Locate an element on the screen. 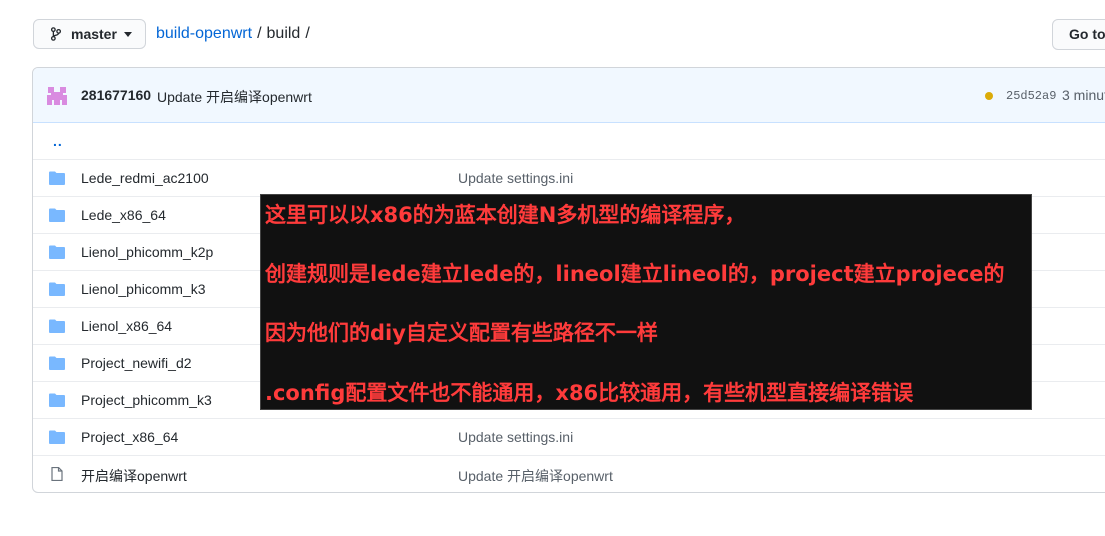  chevron-down-icon is located at coordinates (127, 34).